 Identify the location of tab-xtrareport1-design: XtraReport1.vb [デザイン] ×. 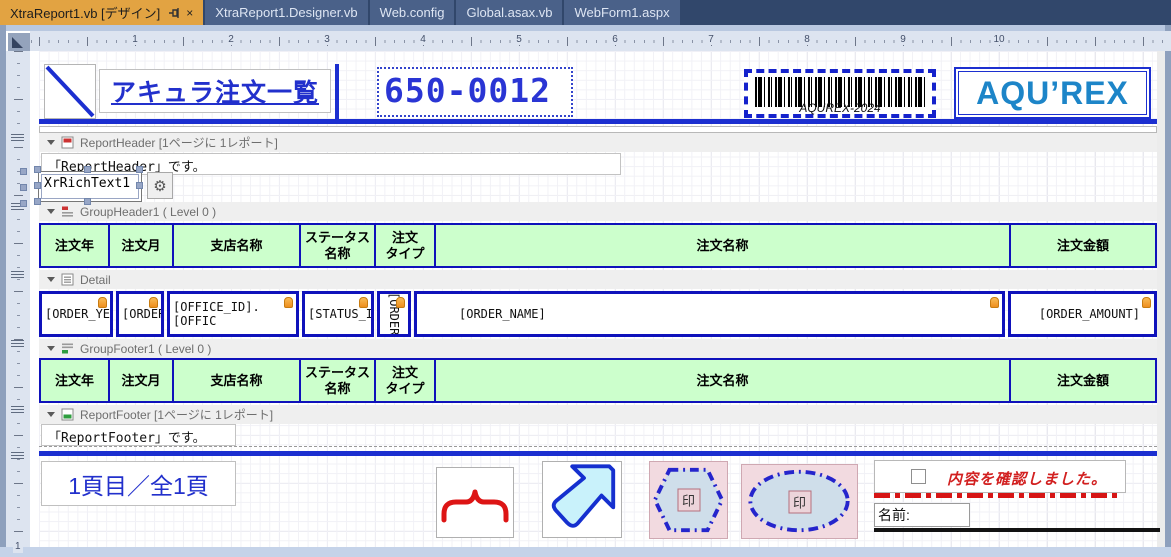
(102, 12).